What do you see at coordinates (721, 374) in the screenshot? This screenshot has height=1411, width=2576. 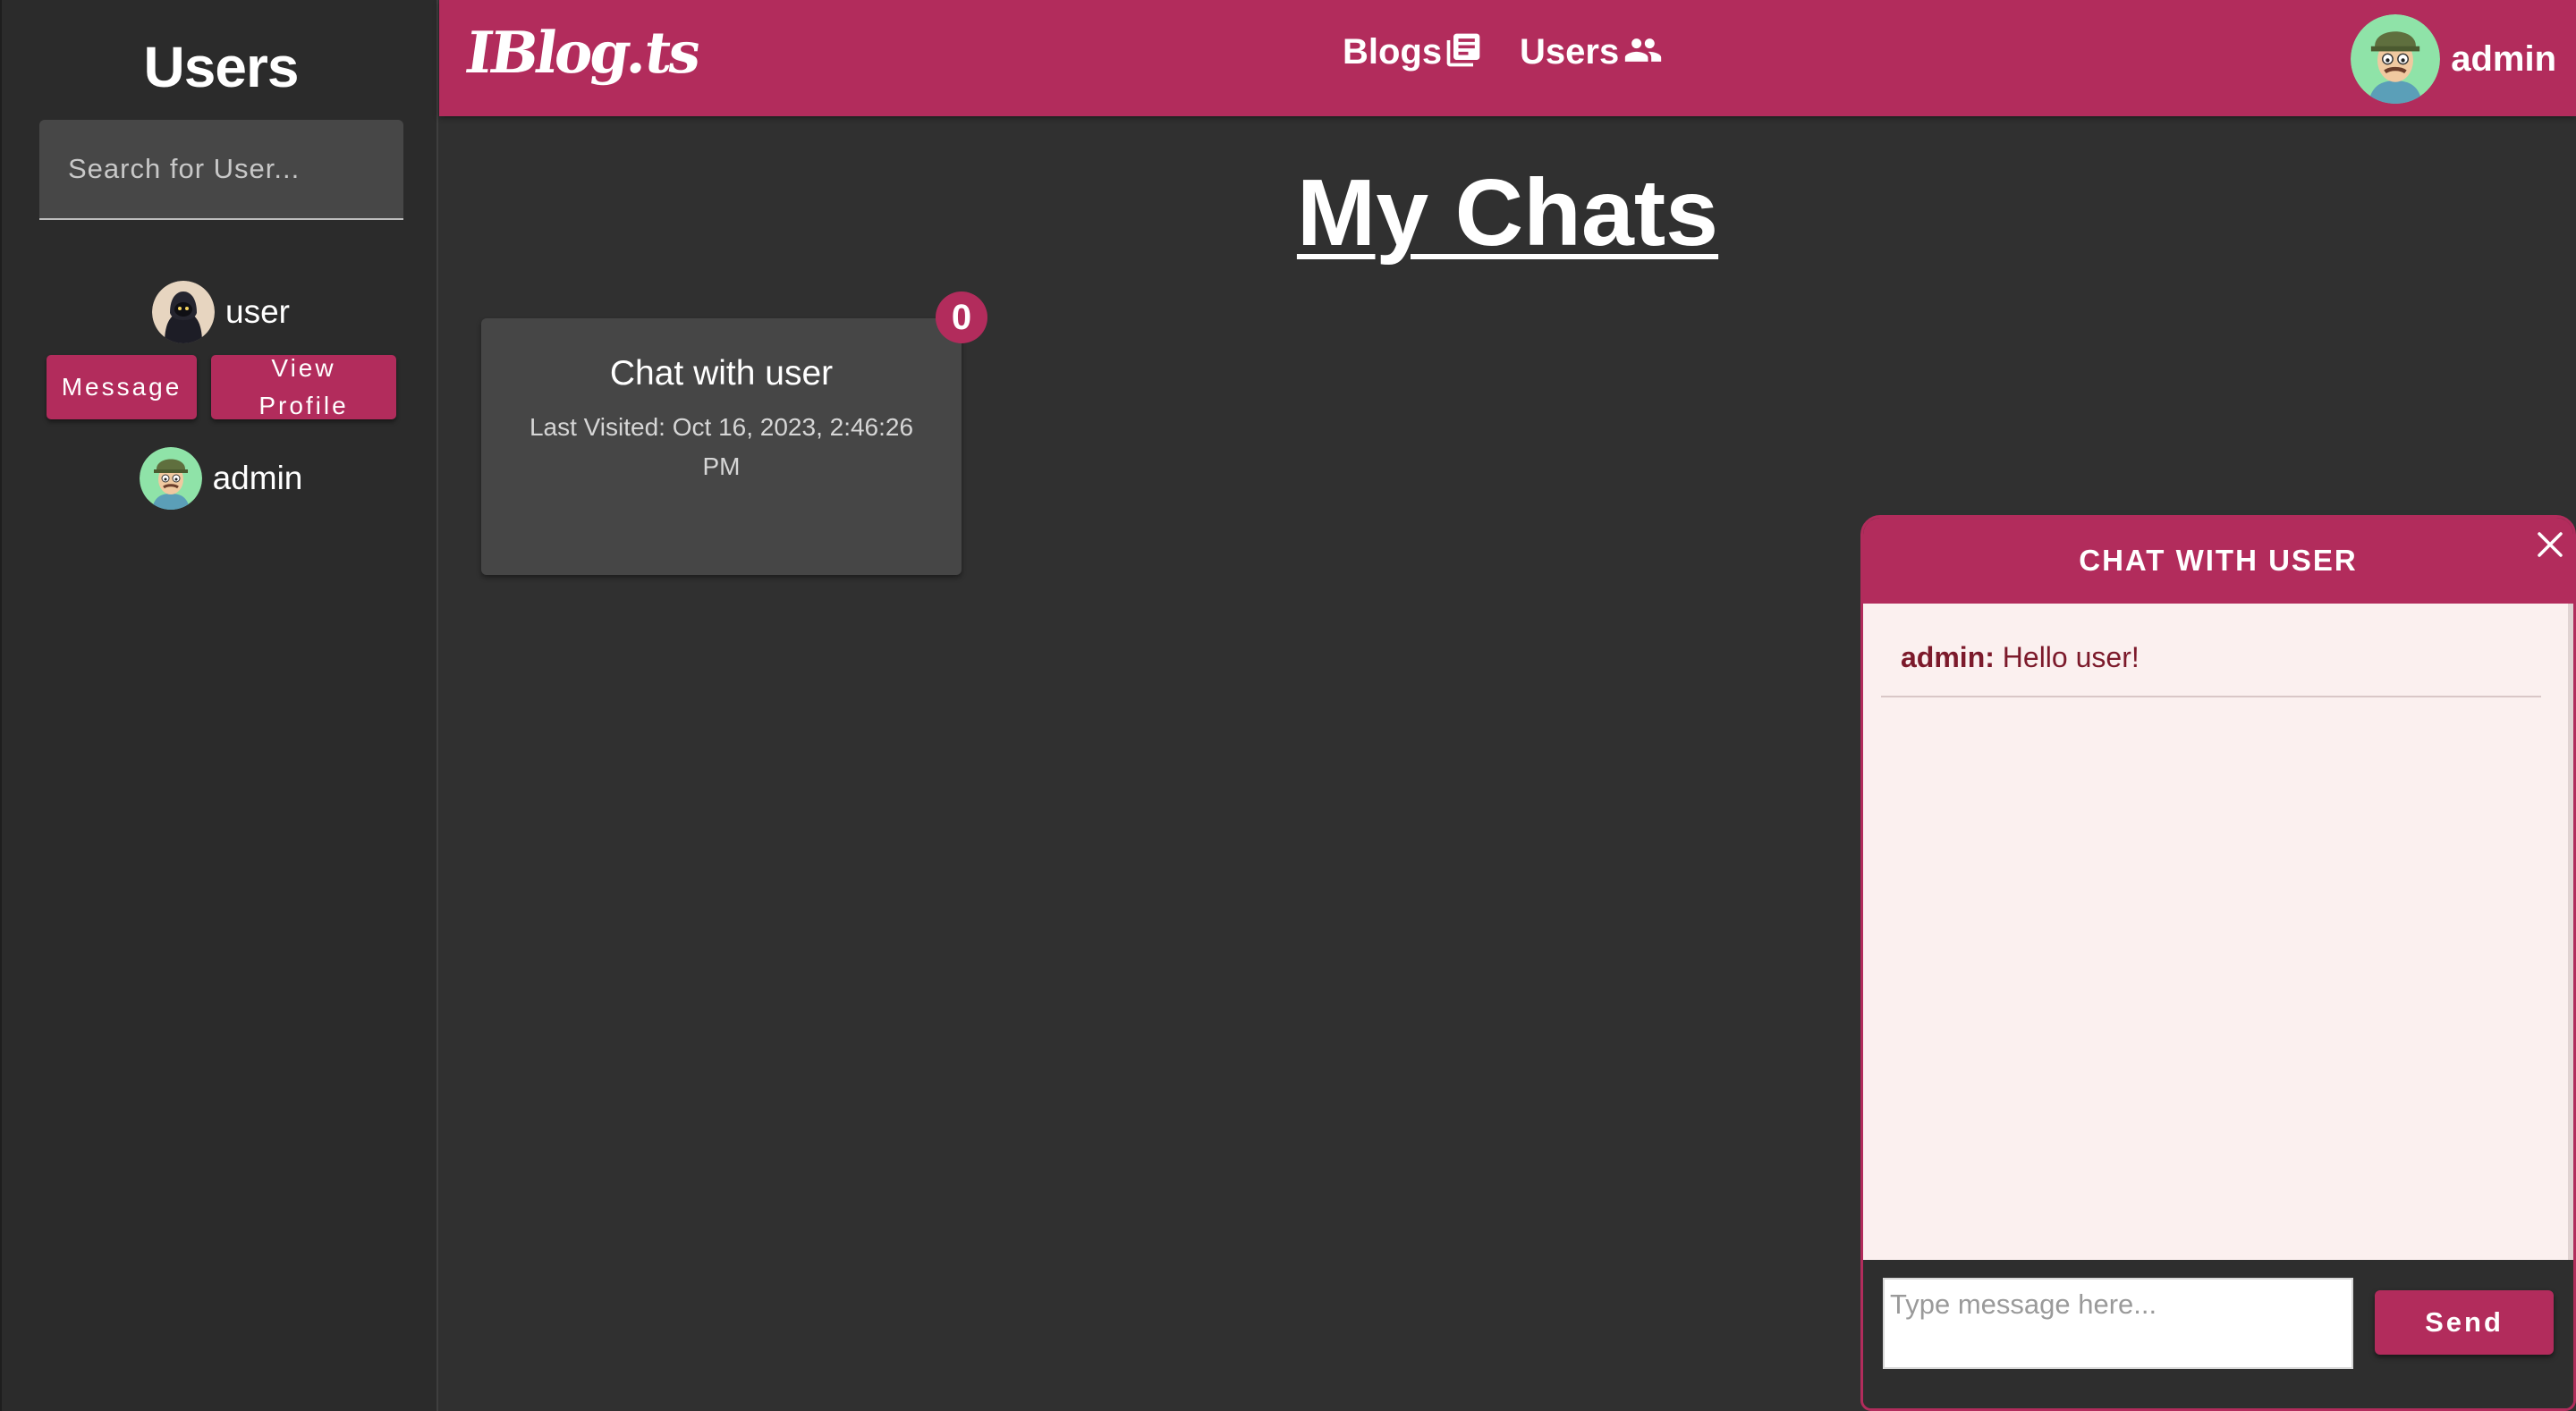 I see `chat-card-title: Chat with user` at bounding box center [721, 374].